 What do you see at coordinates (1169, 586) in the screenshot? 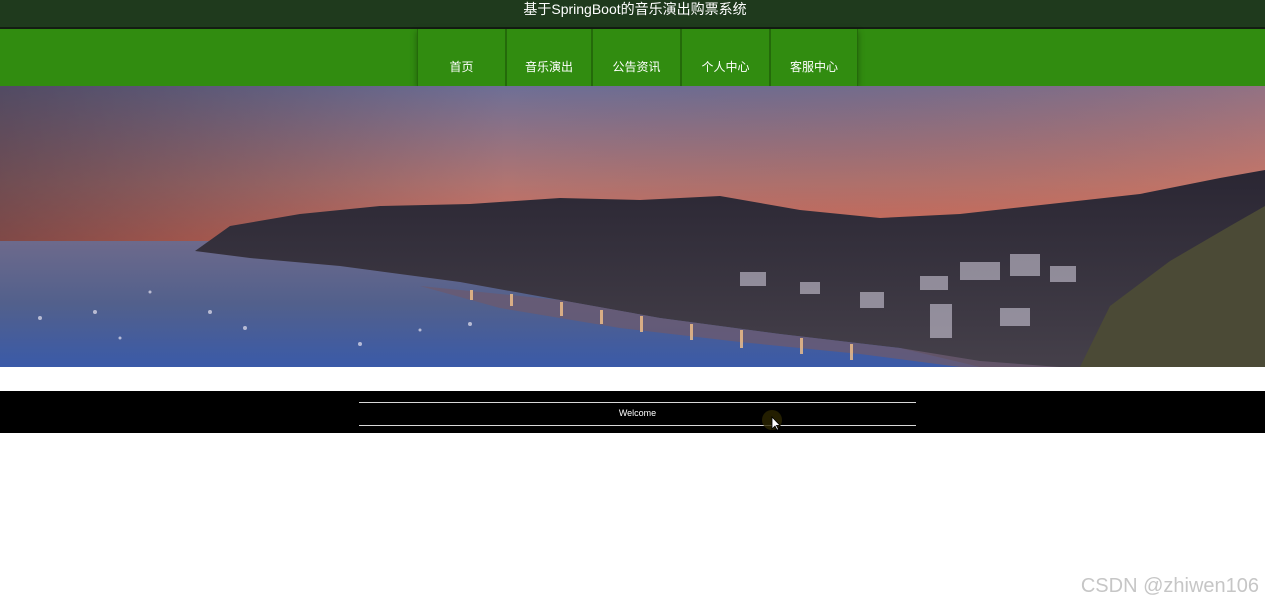
I see `watermark-text: CSDN @zhiwen106` at bounding box center [1169, 586].